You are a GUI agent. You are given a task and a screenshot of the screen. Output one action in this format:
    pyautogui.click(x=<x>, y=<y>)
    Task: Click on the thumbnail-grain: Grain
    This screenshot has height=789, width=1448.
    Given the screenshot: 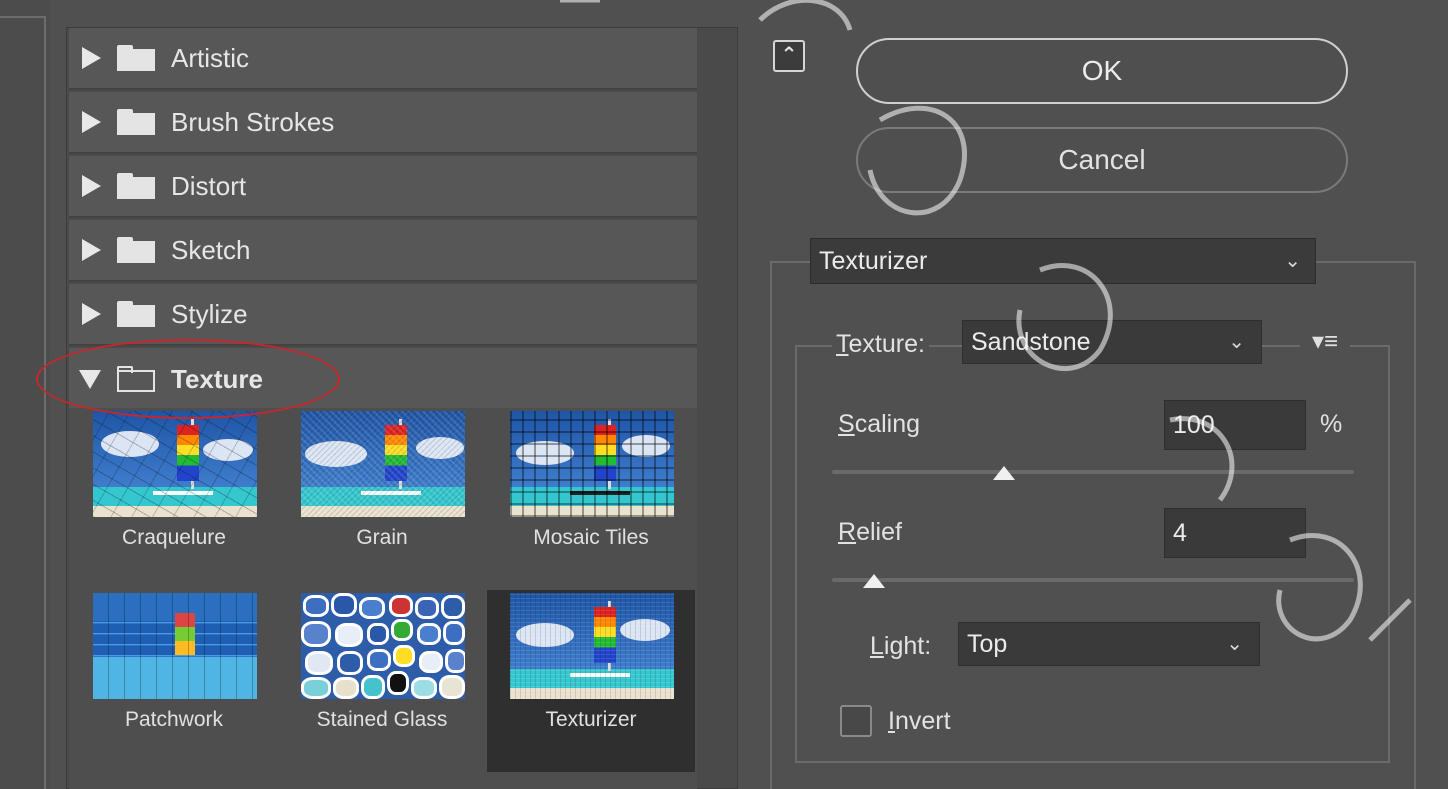 What is the action you would take?
    pyautogui.click(x=382, y=499)
    